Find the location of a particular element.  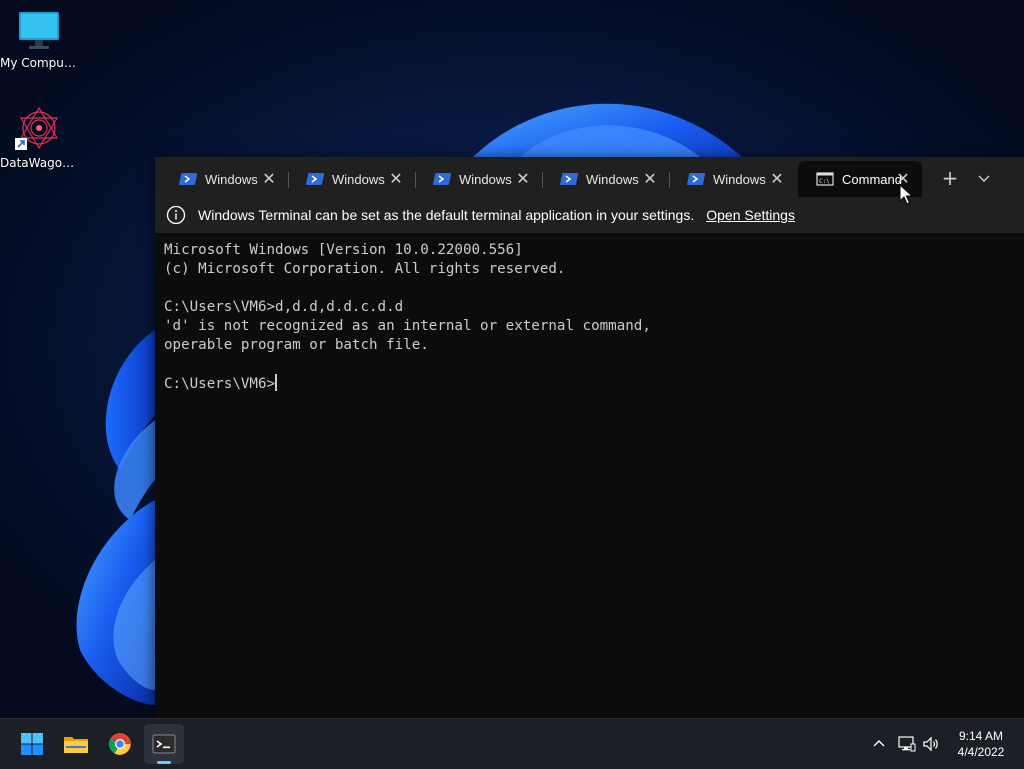

file-explorer-button is located at coordinates (76, 744).